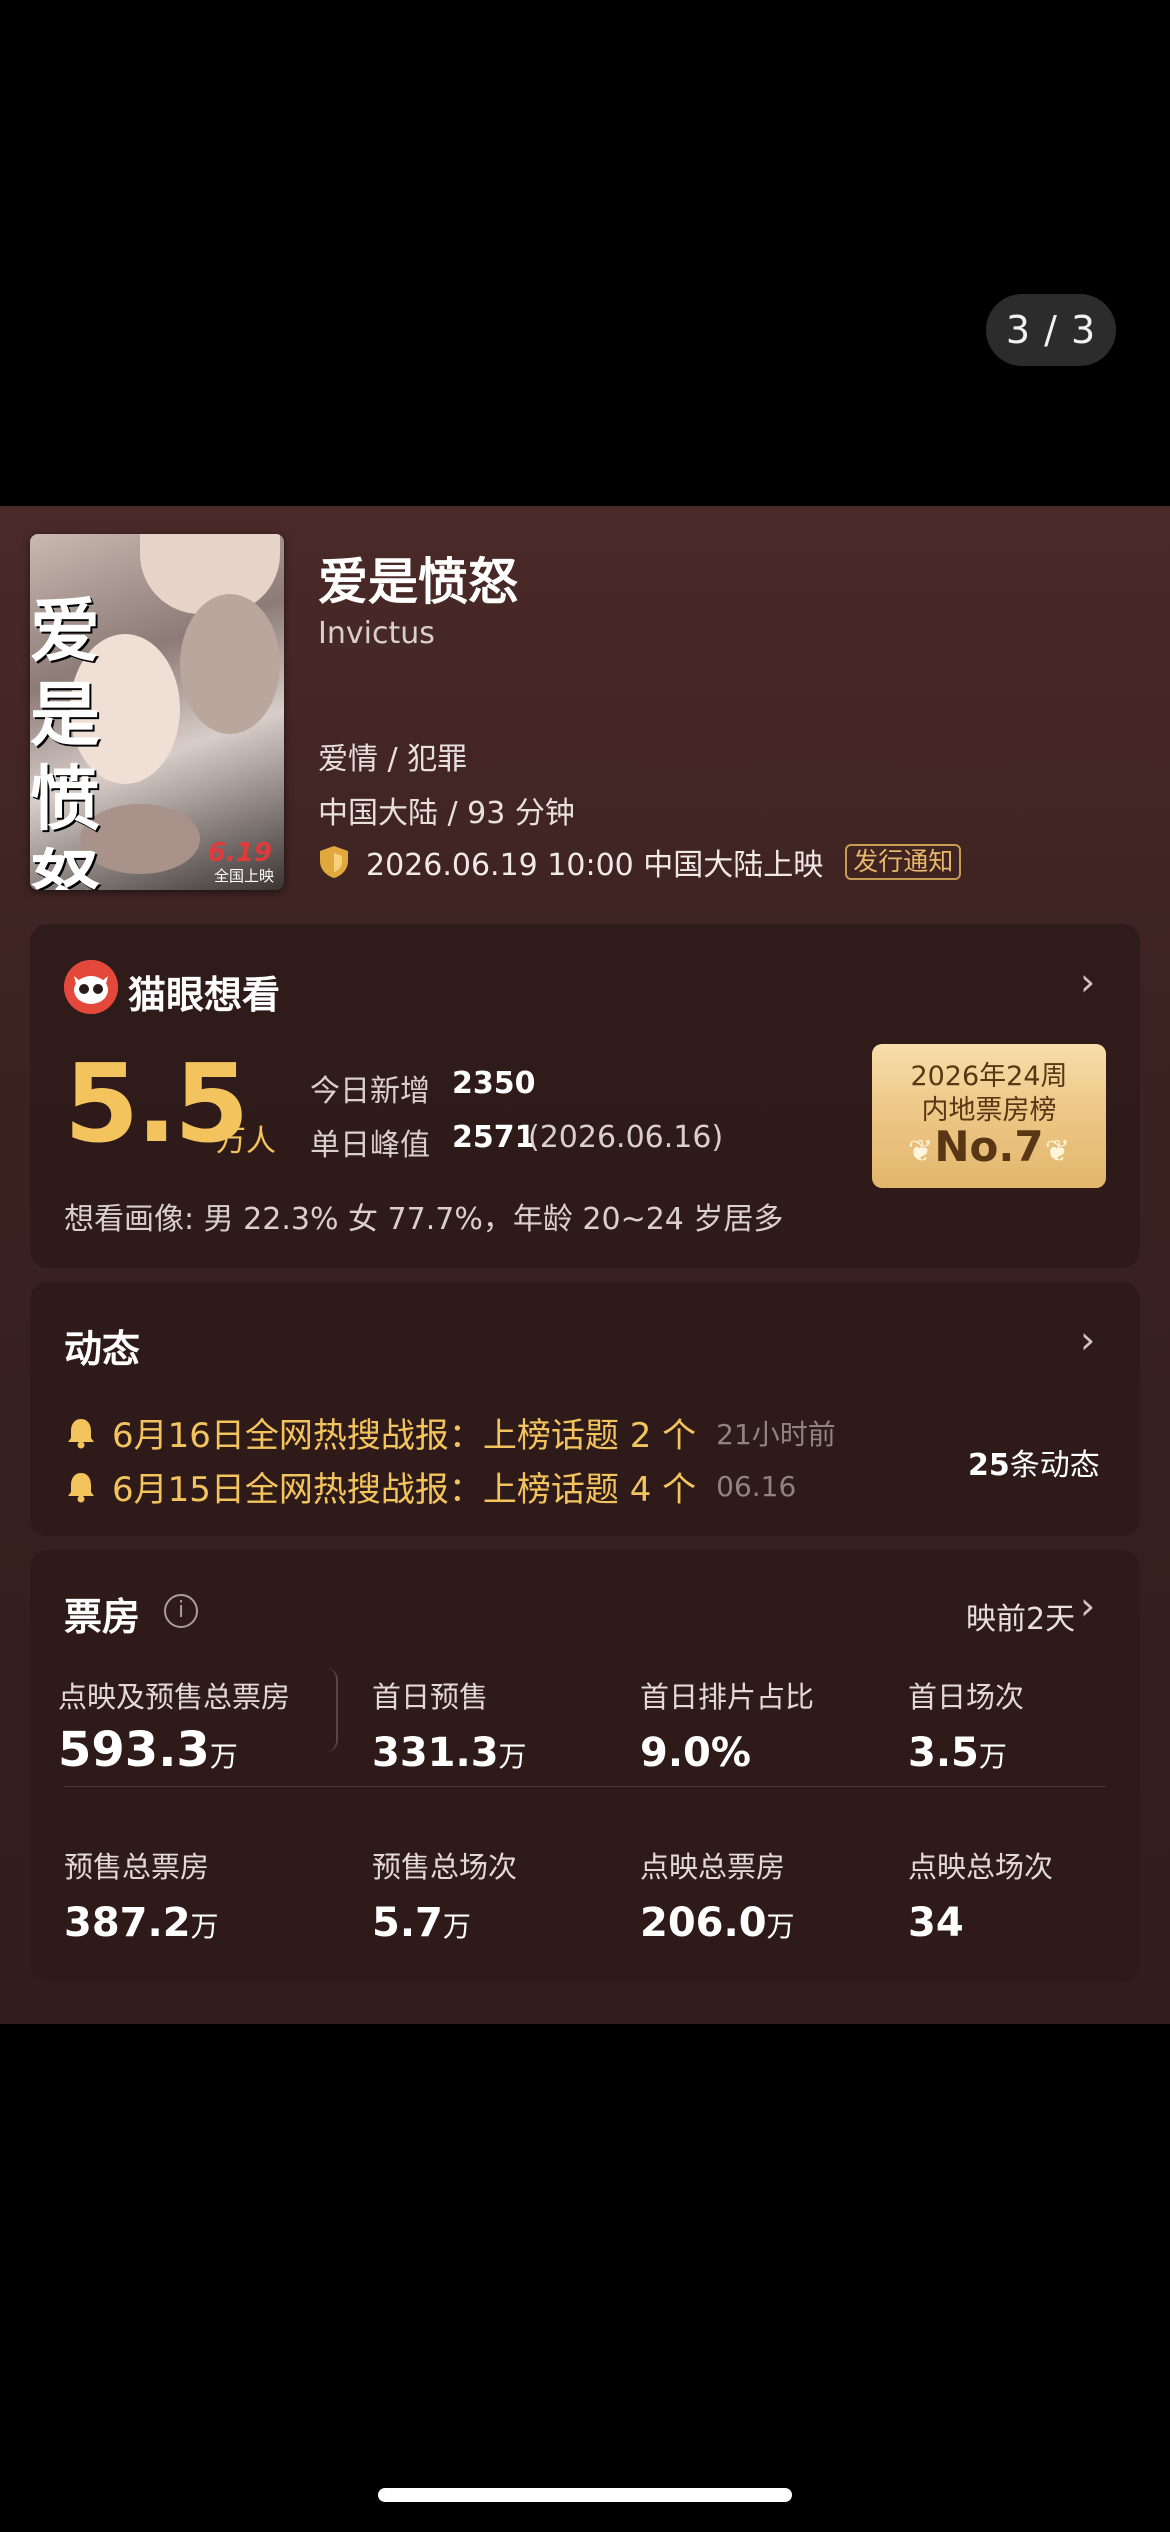 This screenshot has width=1170, height=2532. I want to click on stat-value: 9.0%, so click(695, 1753).